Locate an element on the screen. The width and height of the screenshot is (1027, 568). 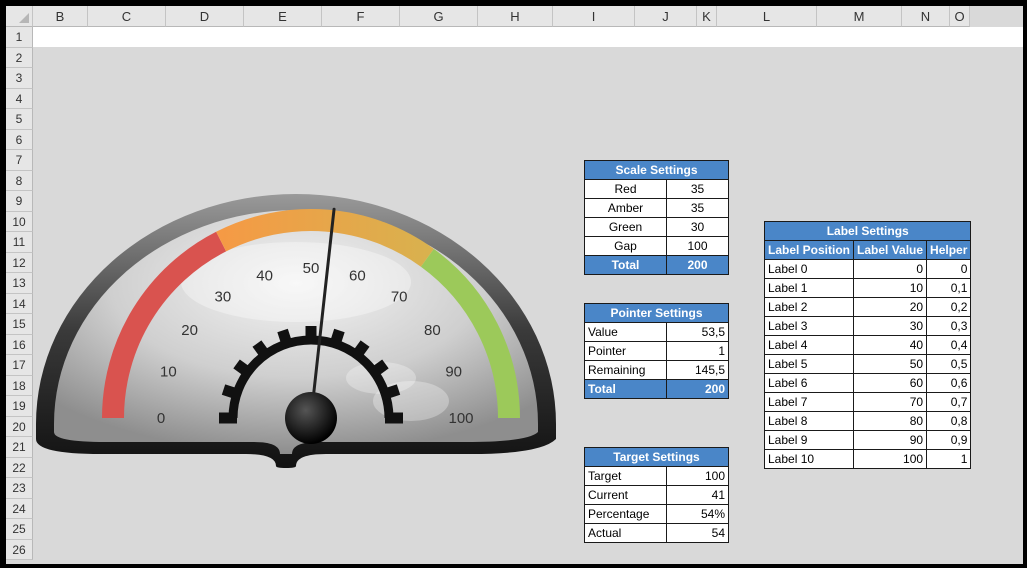
tick-label: 80 is located at coordinates (432, 330).